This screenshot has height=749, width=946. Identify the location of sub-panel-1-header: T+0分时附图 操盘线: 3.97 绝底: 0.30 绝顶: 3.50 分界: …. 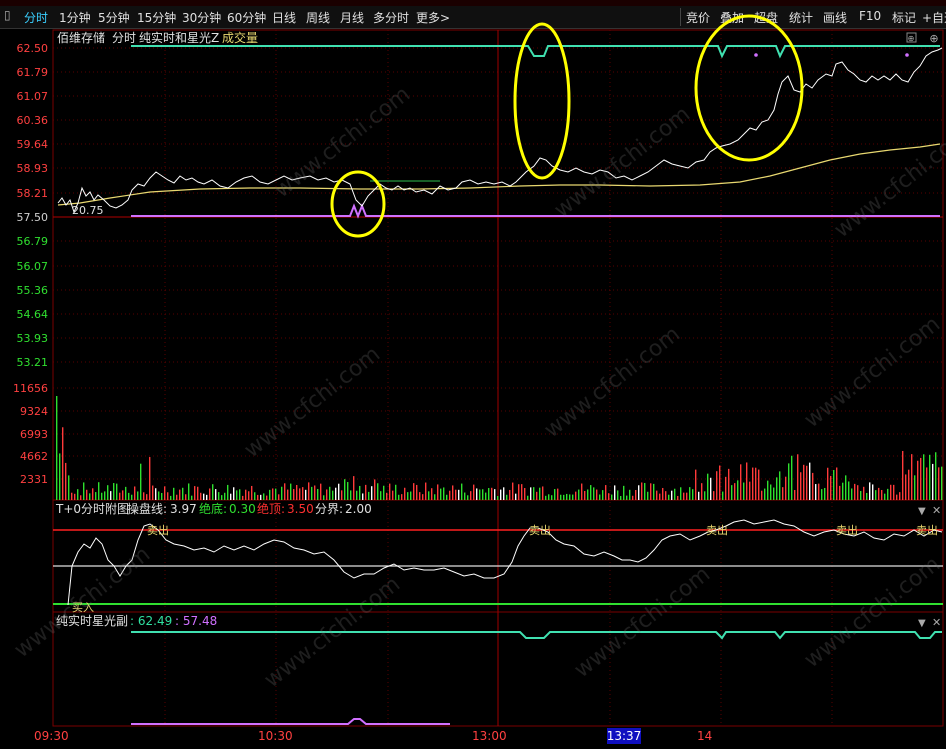
(213, 508).